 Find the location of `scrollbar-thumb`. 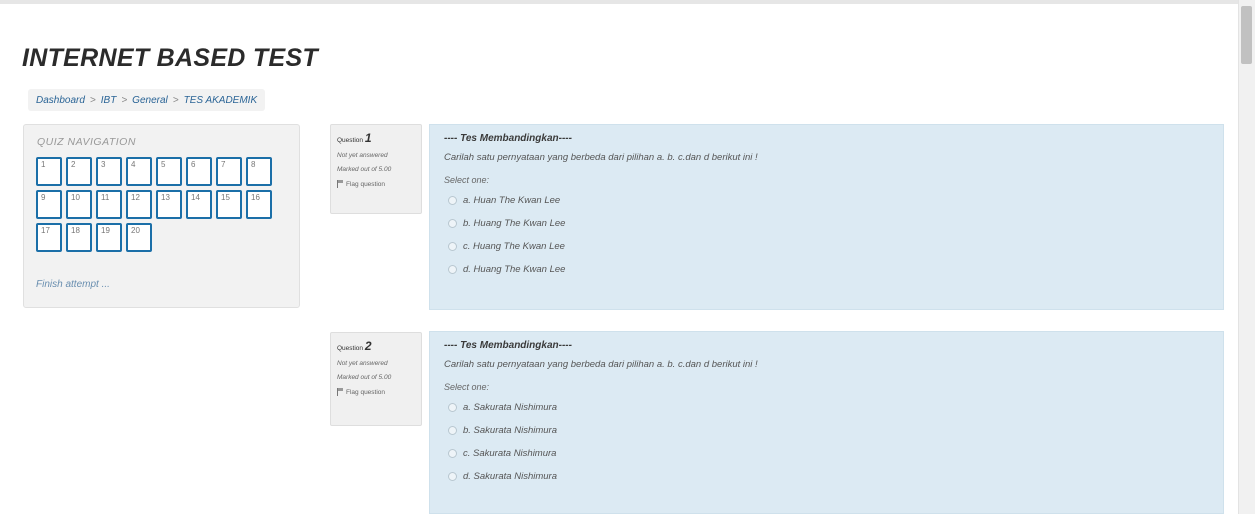

scrollbar-thumb is located at coordinates (1246, 35).